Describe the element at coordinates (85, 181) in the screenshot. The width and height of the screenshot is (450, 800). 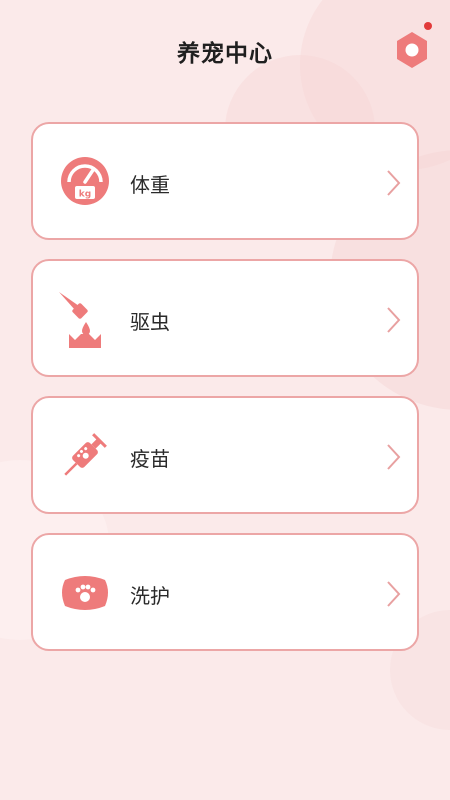
I see `weight-scale-icon: kg` at that location.